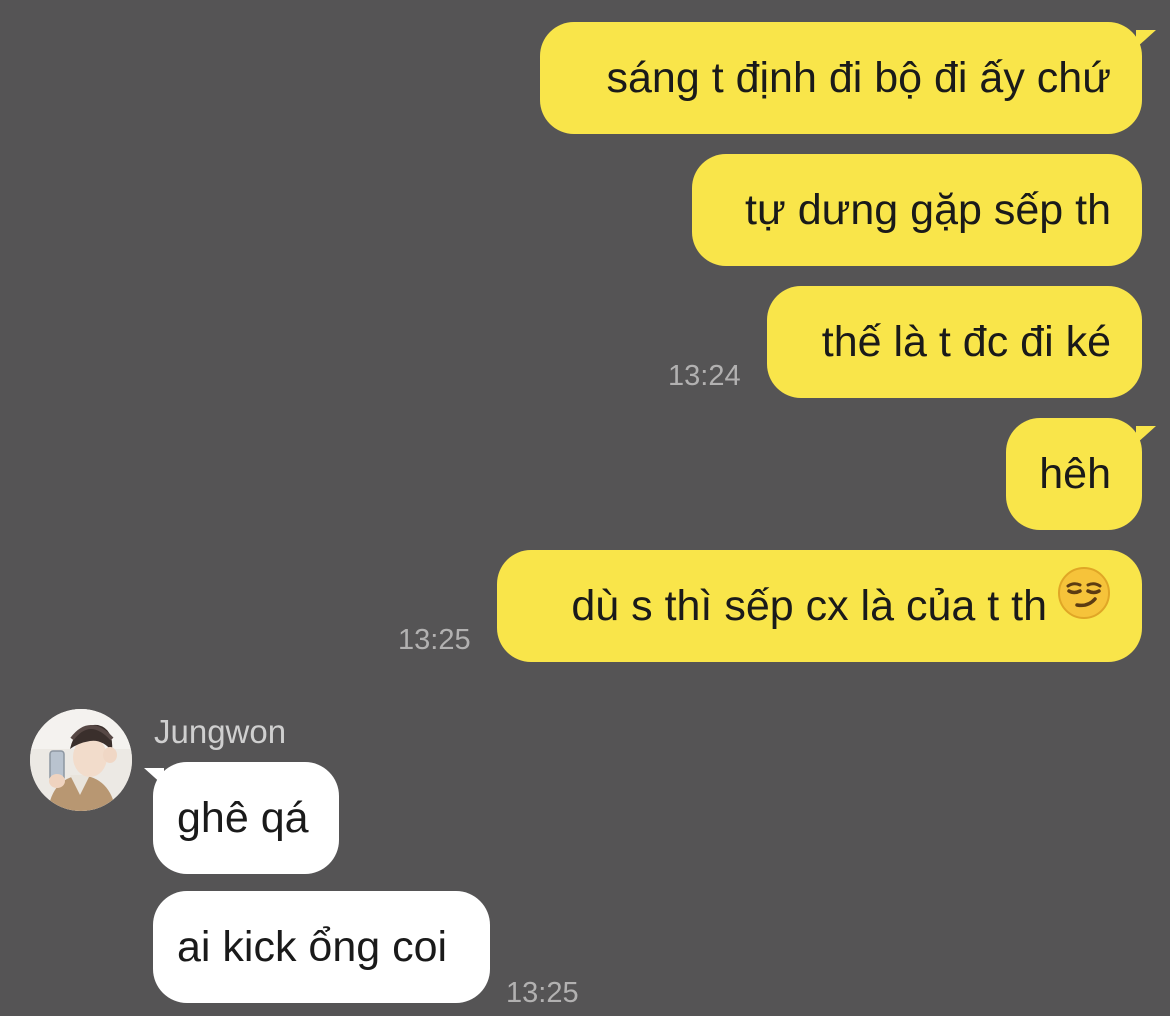  I want to click on message-text: thế là t đc đi ké, so click(966, 342).